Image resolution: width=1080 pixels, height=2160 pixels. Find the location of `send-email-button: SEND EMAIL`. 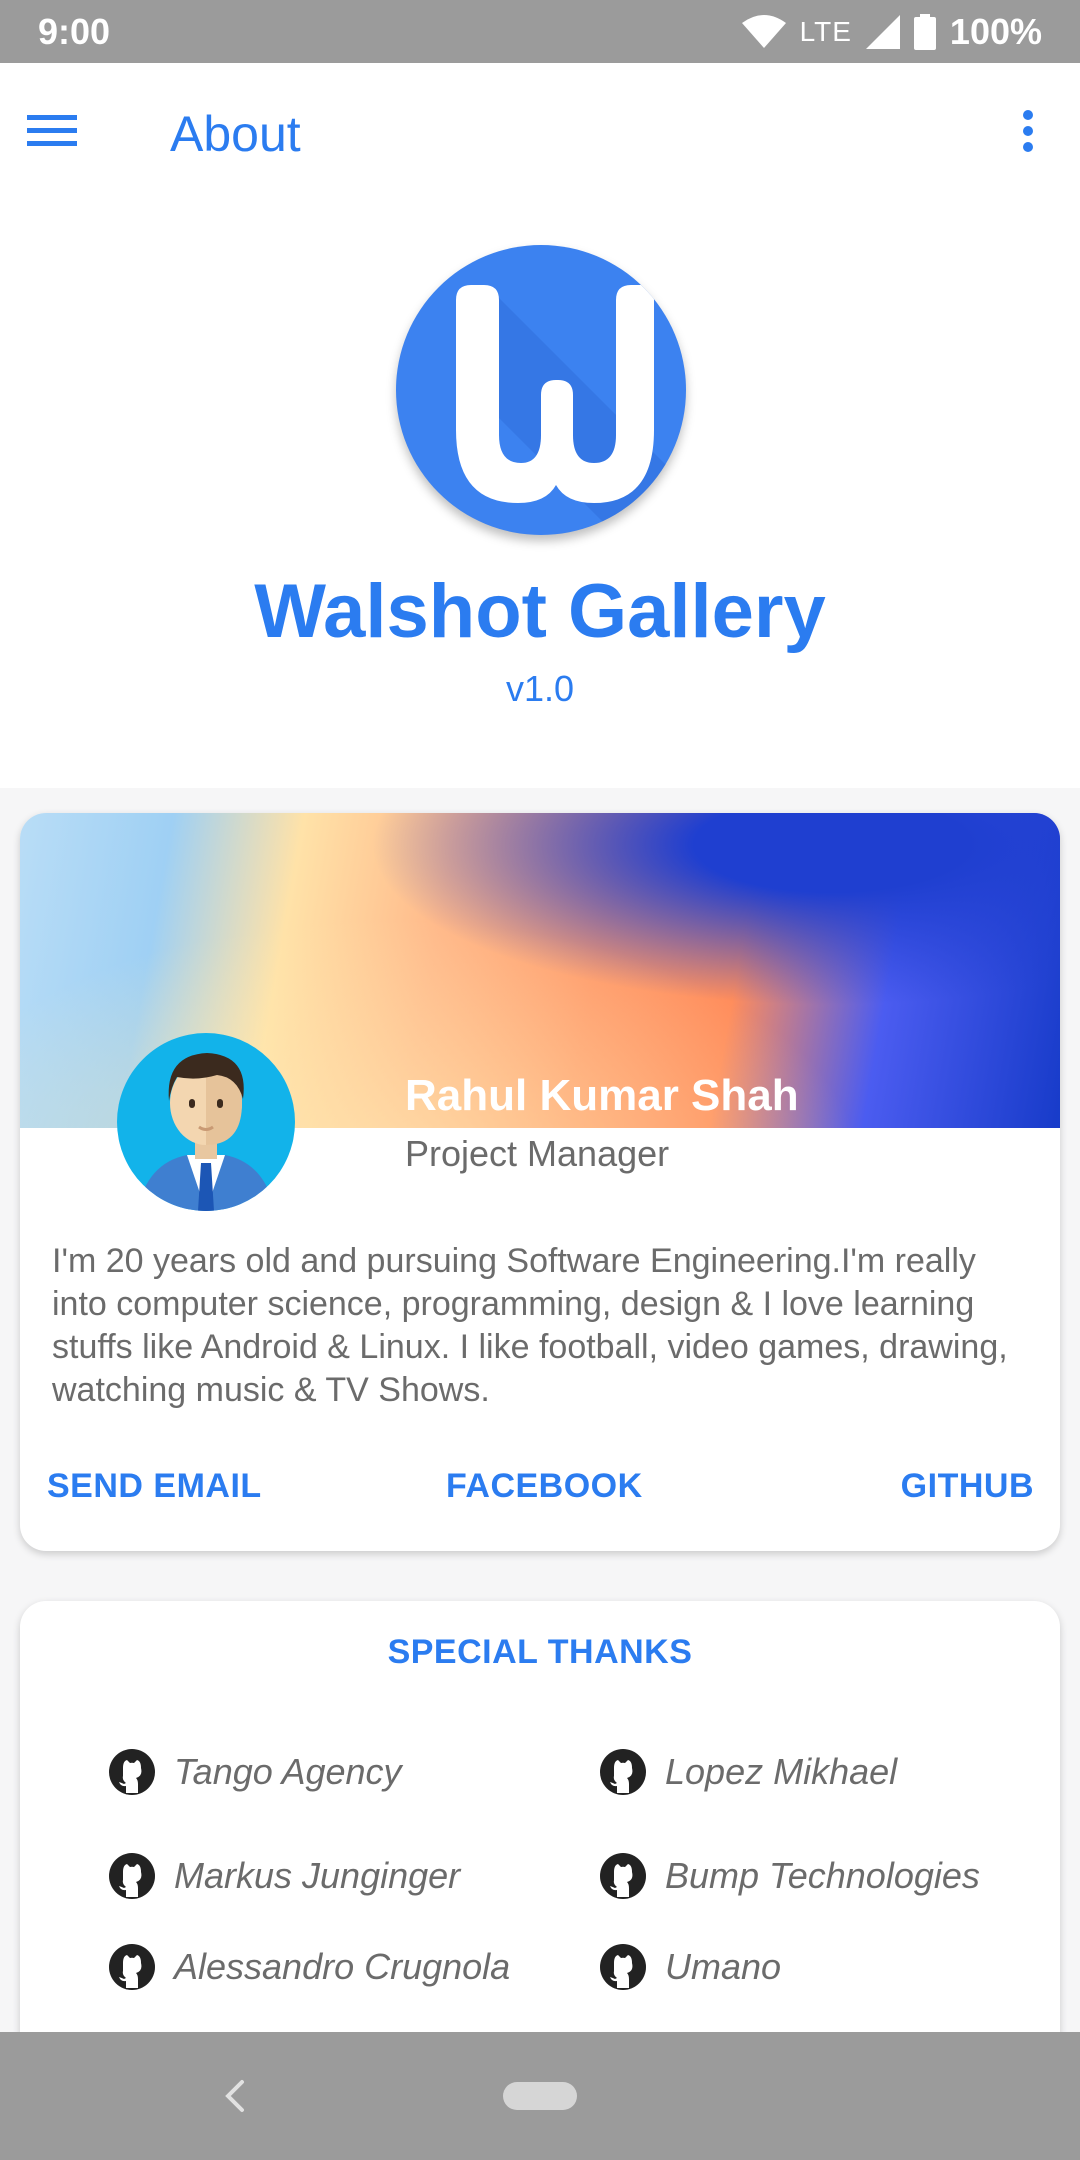

send-email-button: SEND EMAIL is located at coordinates (154, 1486).